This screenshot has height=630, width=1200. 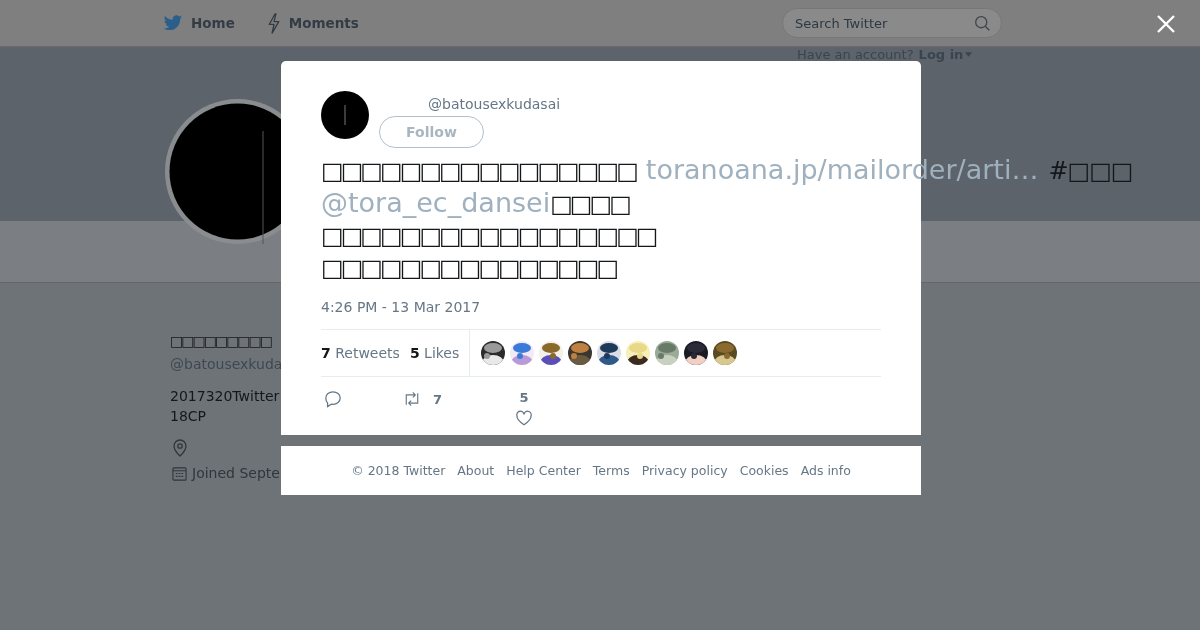 What do you see at coordinates (969, 54) in the screenshot?
I see `caret-icon` at bounding box center [969, 54].